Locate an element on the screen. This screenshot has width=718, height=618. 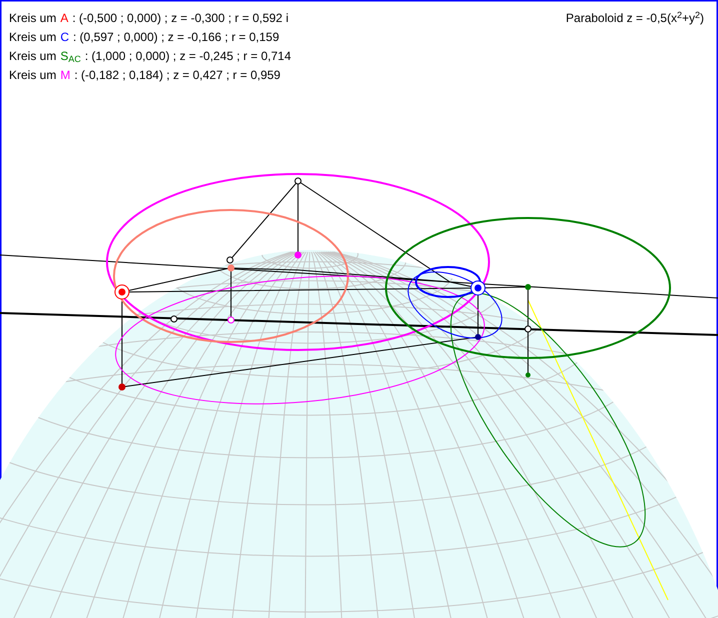
circle-details: : (-0,500 ; 0,000) ; z = -0,300 ; r = 0,592 i is located at coordinates (180, 18).